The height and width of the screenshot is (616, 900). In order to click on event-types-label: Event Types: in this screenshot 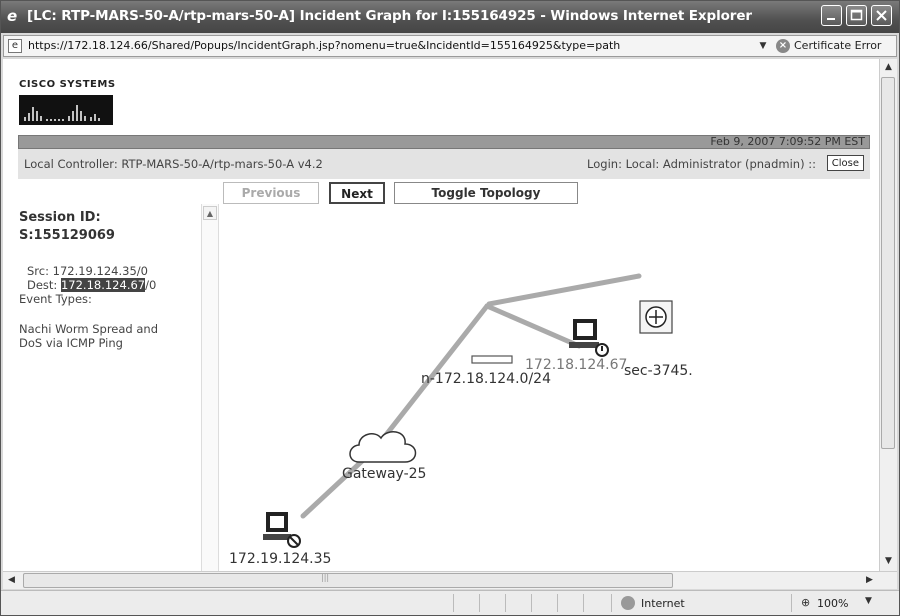, I will do `click(55, 299)`.